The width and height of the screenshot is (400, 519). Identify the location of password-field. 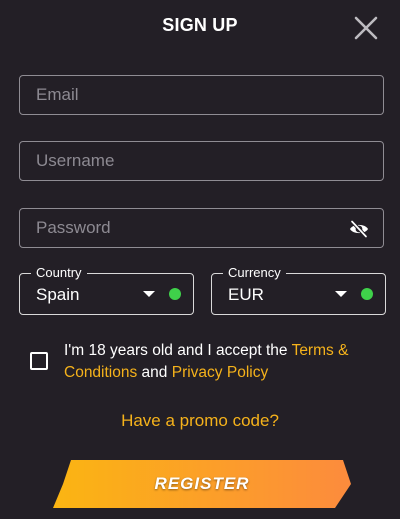
(201, 228).